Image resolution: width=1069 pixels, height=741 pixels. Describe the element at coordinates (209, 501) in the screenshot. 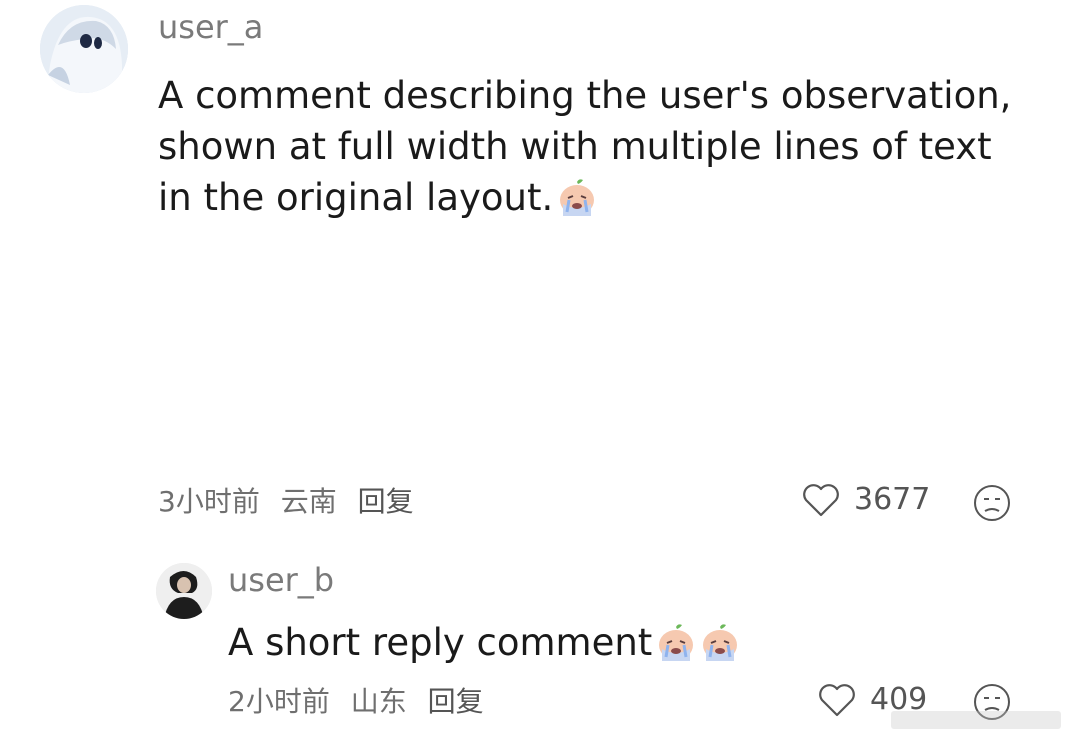

I see `comment-time: 3小时前` at that location.